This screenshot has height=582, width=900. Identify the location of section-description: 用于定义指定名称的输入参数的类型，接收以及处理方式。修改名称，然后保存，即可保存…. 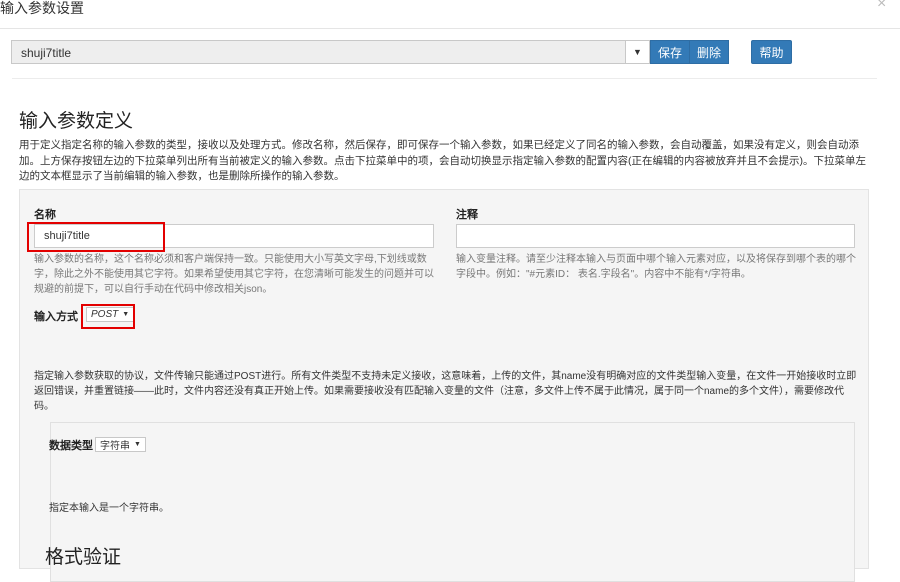
(442, 160).